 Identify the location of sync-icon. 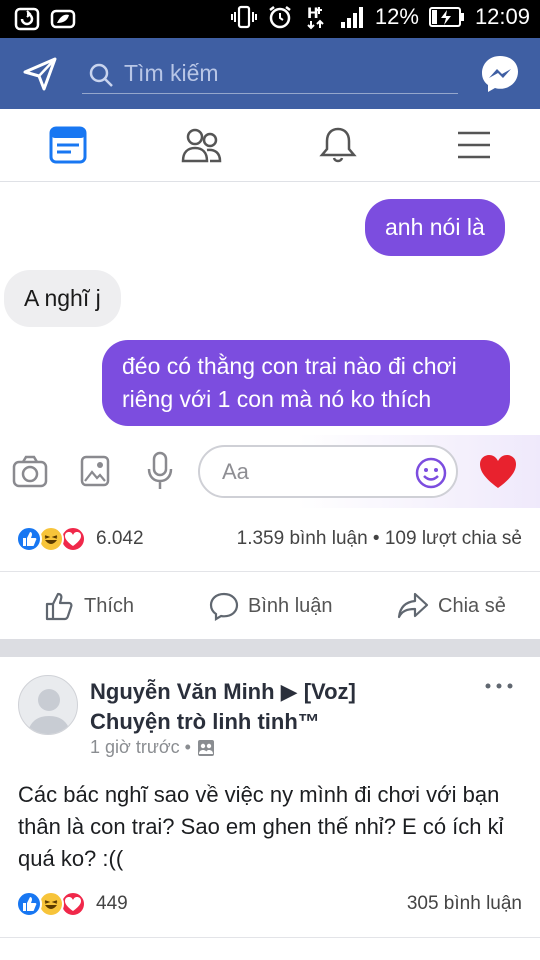
(27, 19).